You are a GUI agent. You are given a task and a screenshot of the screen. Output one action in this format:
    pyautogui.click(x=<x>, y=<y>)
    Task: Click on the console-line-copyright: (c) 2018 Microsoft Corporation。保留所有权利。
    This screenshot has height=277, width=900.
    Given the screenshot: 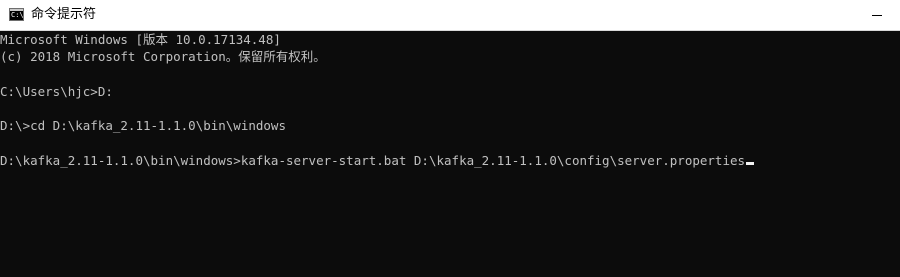 What is the action you would take?
    pyautogui.click(x=163, y=57)
    